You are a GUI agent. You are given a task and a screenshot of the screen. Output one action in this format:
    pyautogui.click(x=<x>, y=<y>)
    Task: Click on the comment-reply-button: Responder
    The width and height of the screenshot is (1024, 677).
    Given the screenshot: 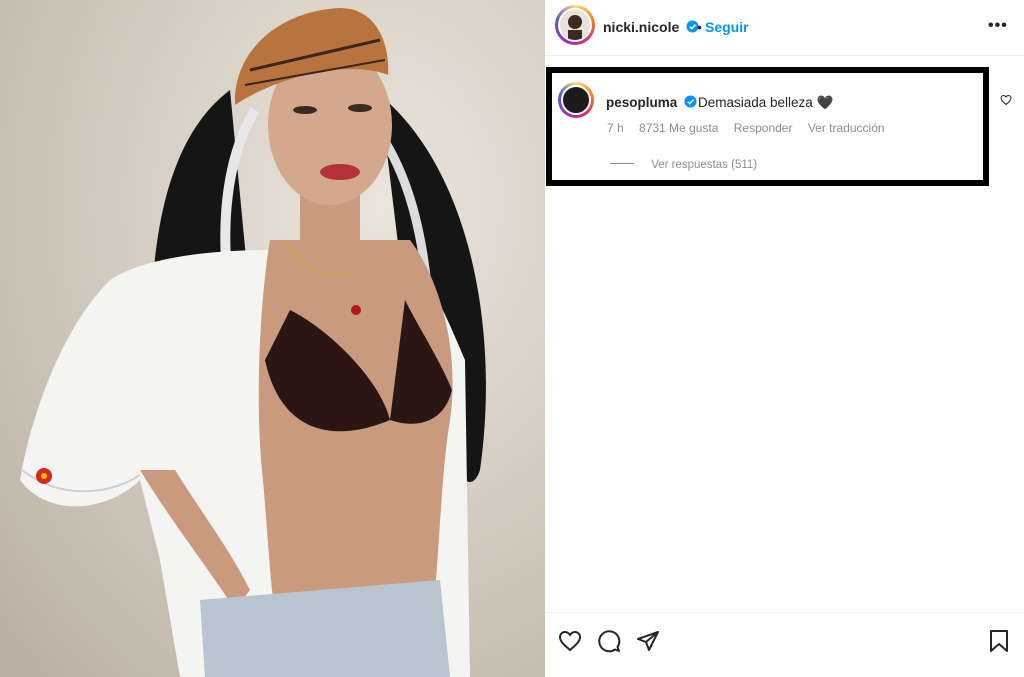 What is the action you would take?
    pyautogui.click(x=763, y=128)
    